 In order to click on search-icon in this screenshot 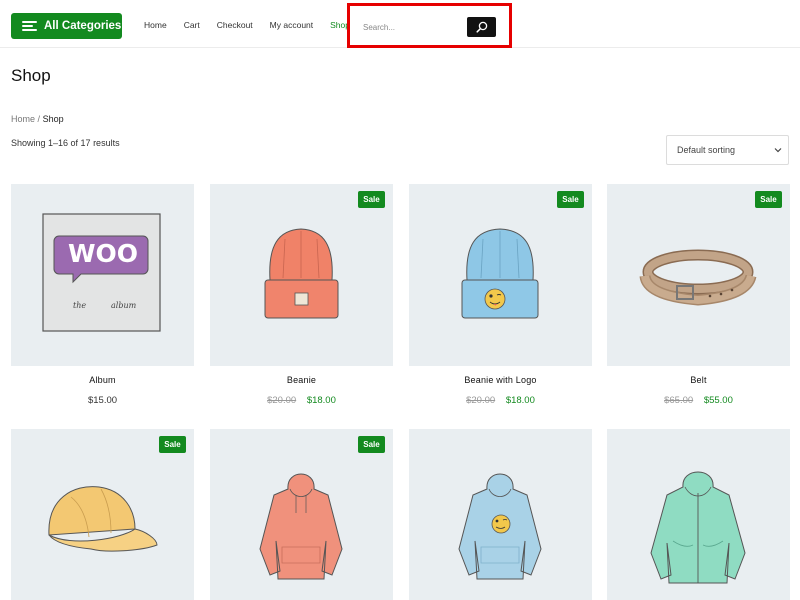, I will do `click(481, 27)`.